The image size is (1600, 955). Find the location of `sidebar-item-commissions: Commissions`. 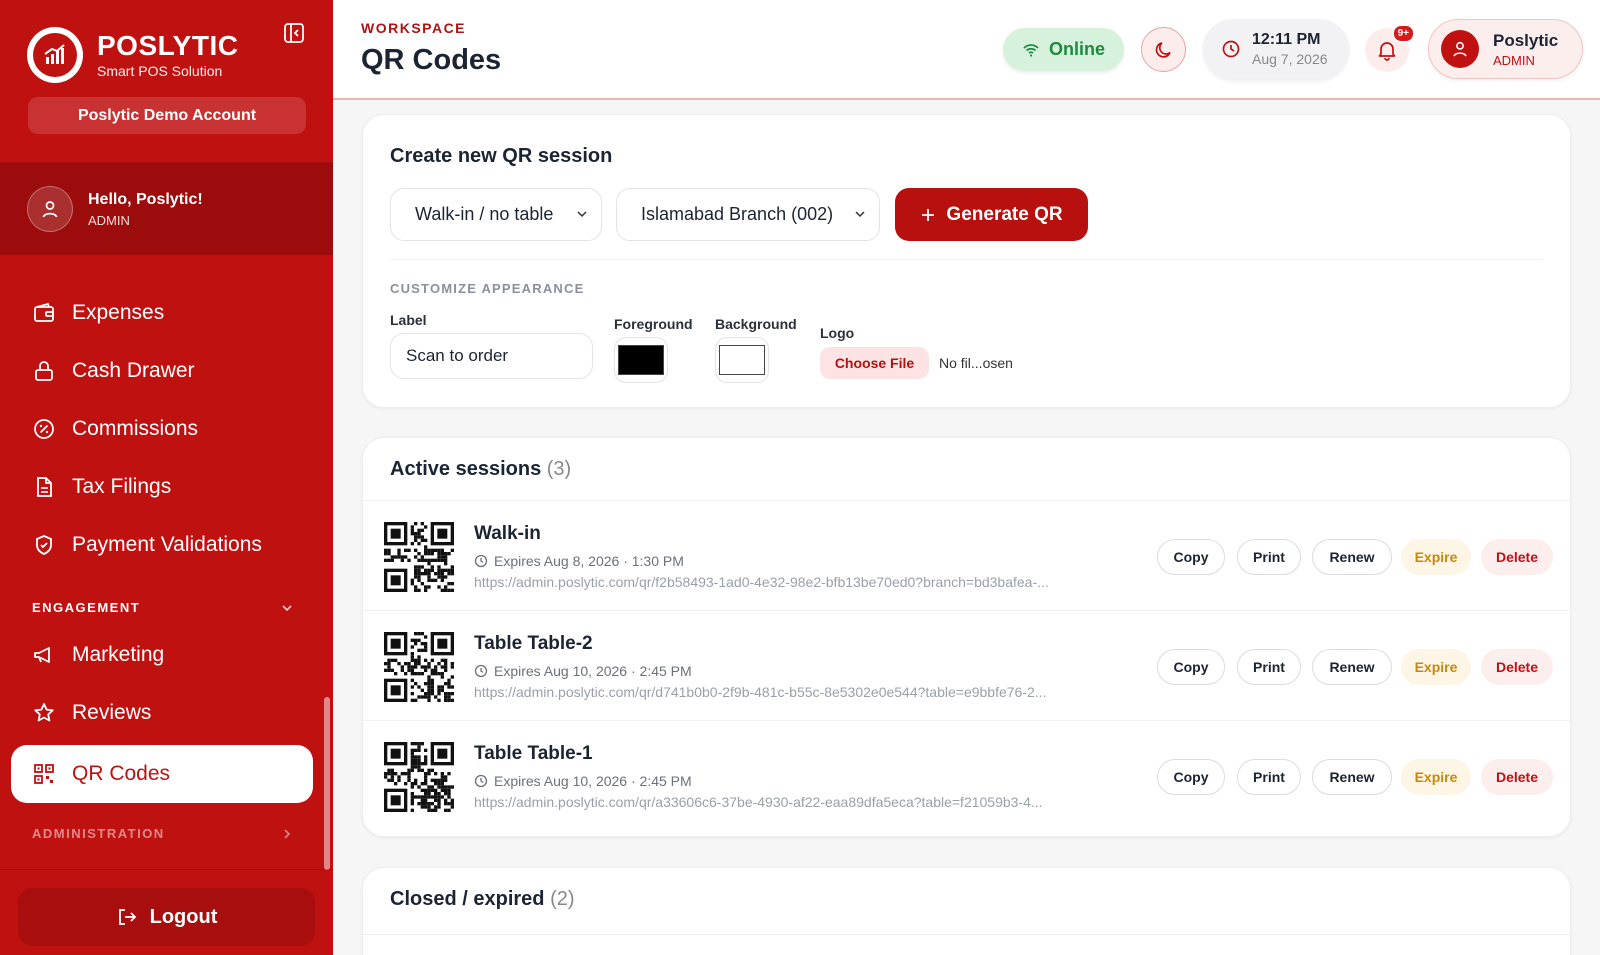

sidebar-item-commissions: Commissions is located at coordinates (162, 429).